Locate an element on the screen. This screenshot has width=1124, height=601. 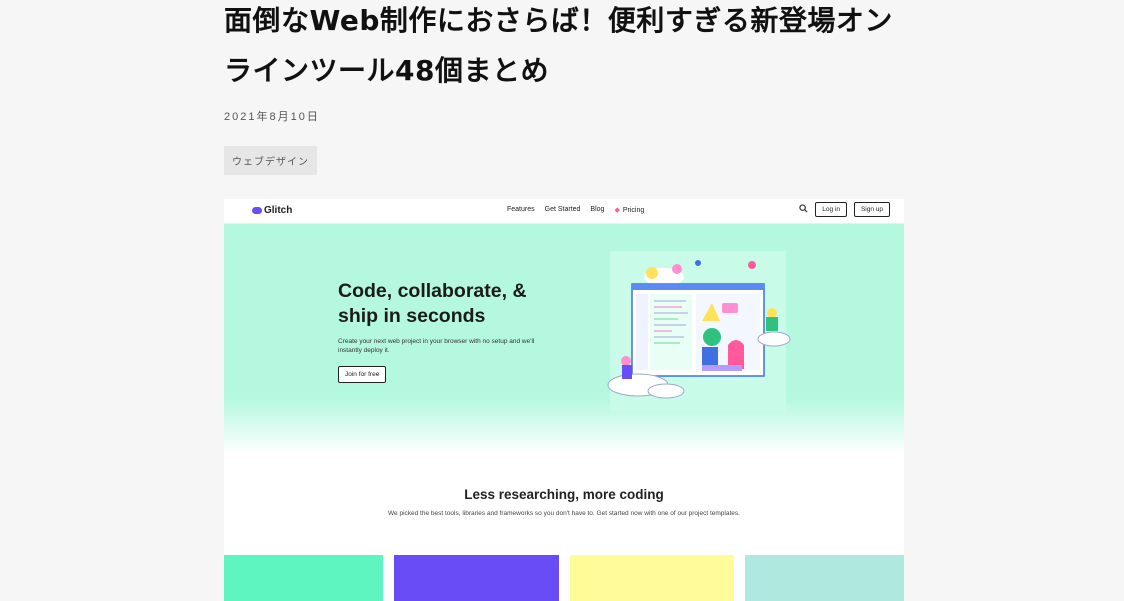
nav-get-started: Get Started is located at coordinates (563, 210).